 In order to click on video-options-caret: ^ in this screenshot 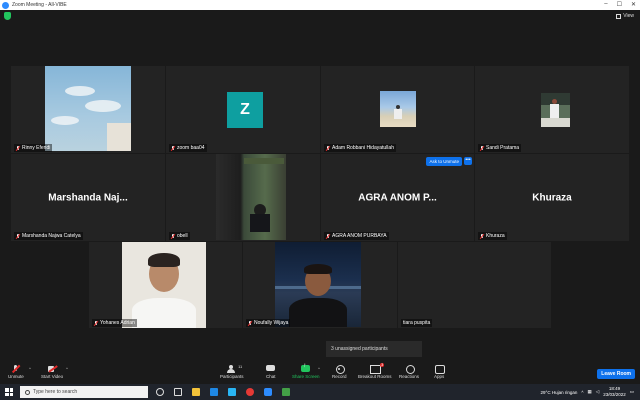, I will do `click(67, 368)`.